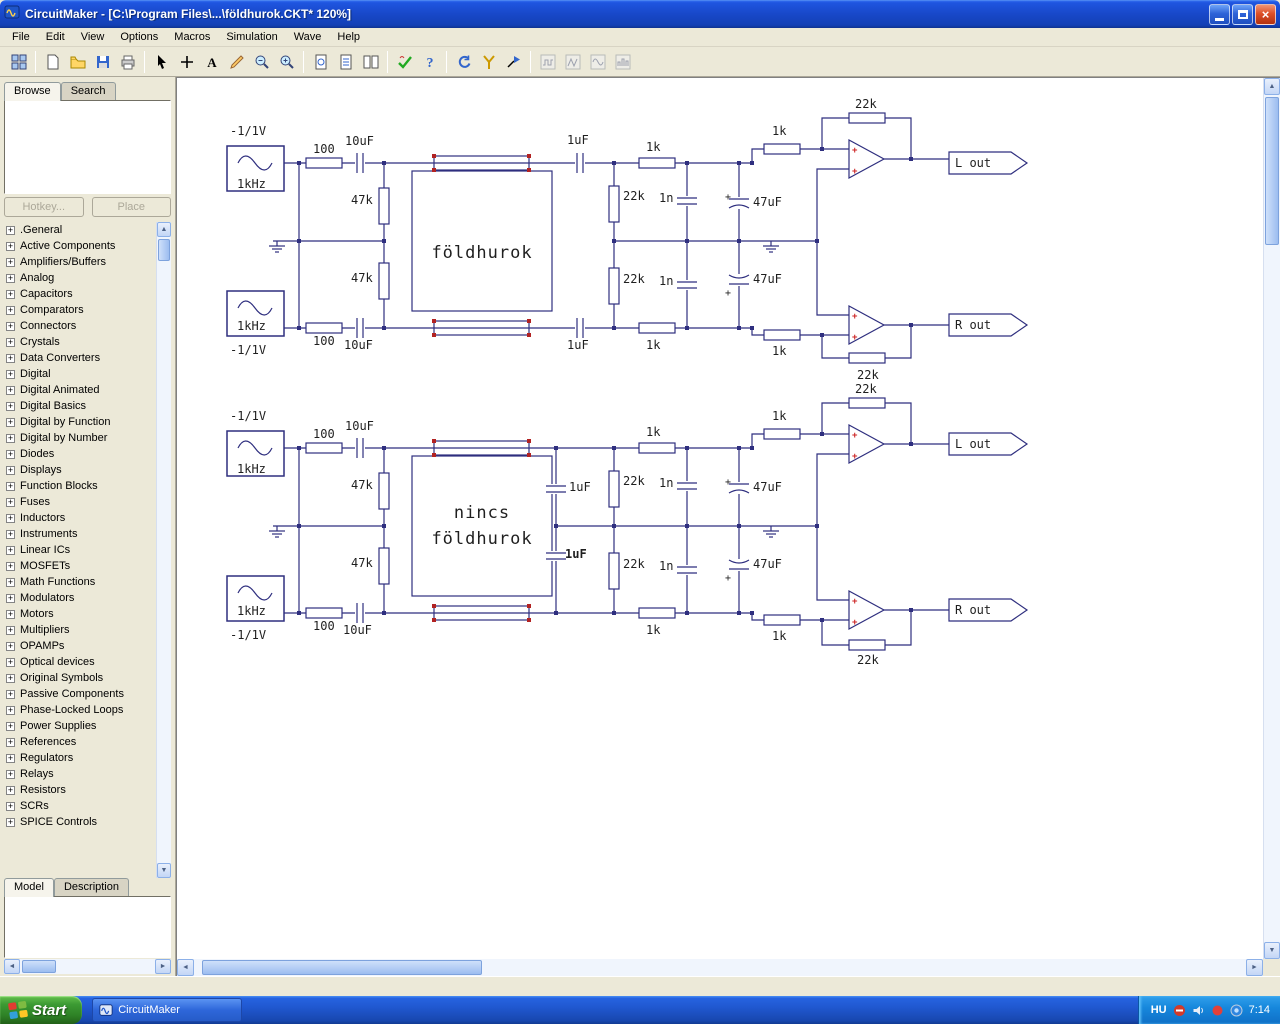  I want to click on menu-macros: Macros, so click(192, 37).